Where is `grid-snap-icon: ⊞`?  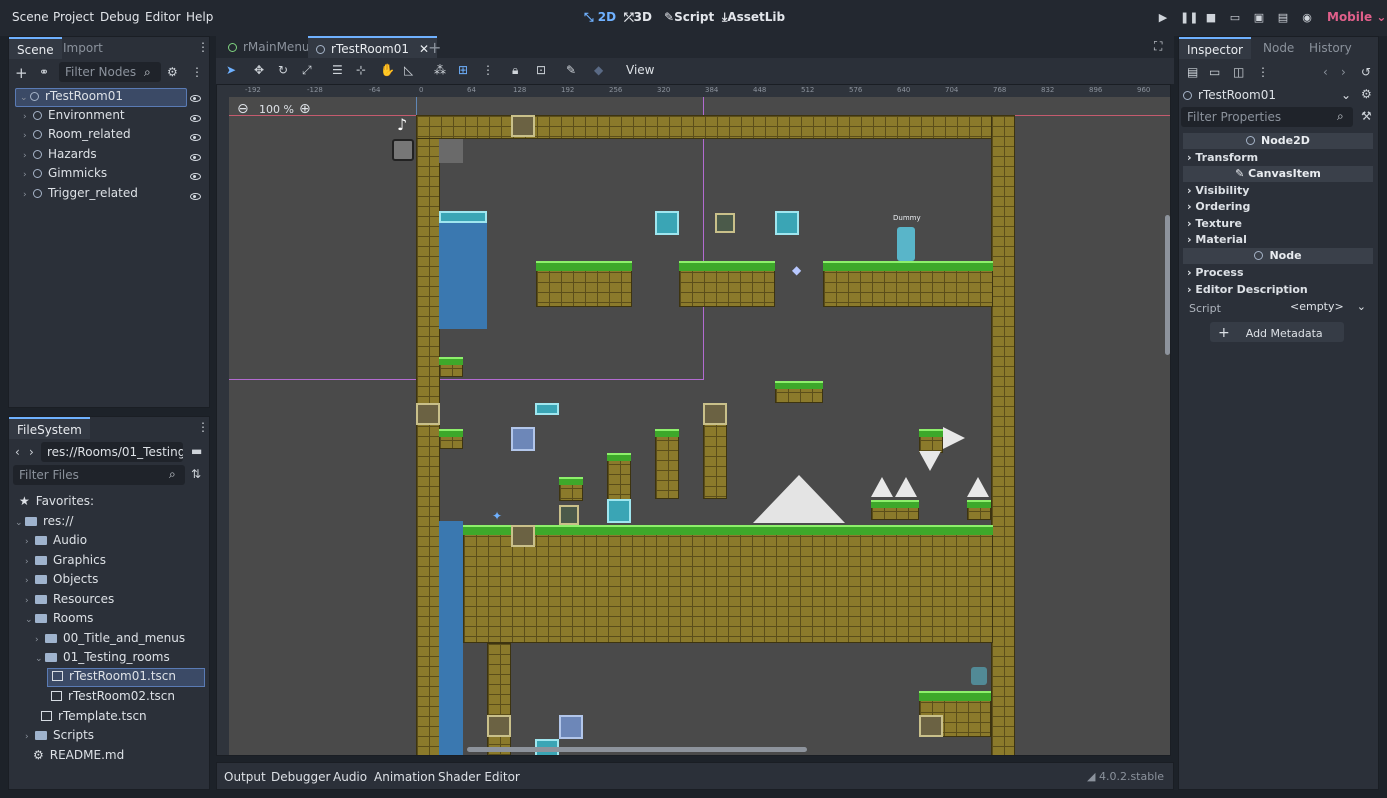
grid-snap-icon: ⊞ is located at coordinates (463, 70).